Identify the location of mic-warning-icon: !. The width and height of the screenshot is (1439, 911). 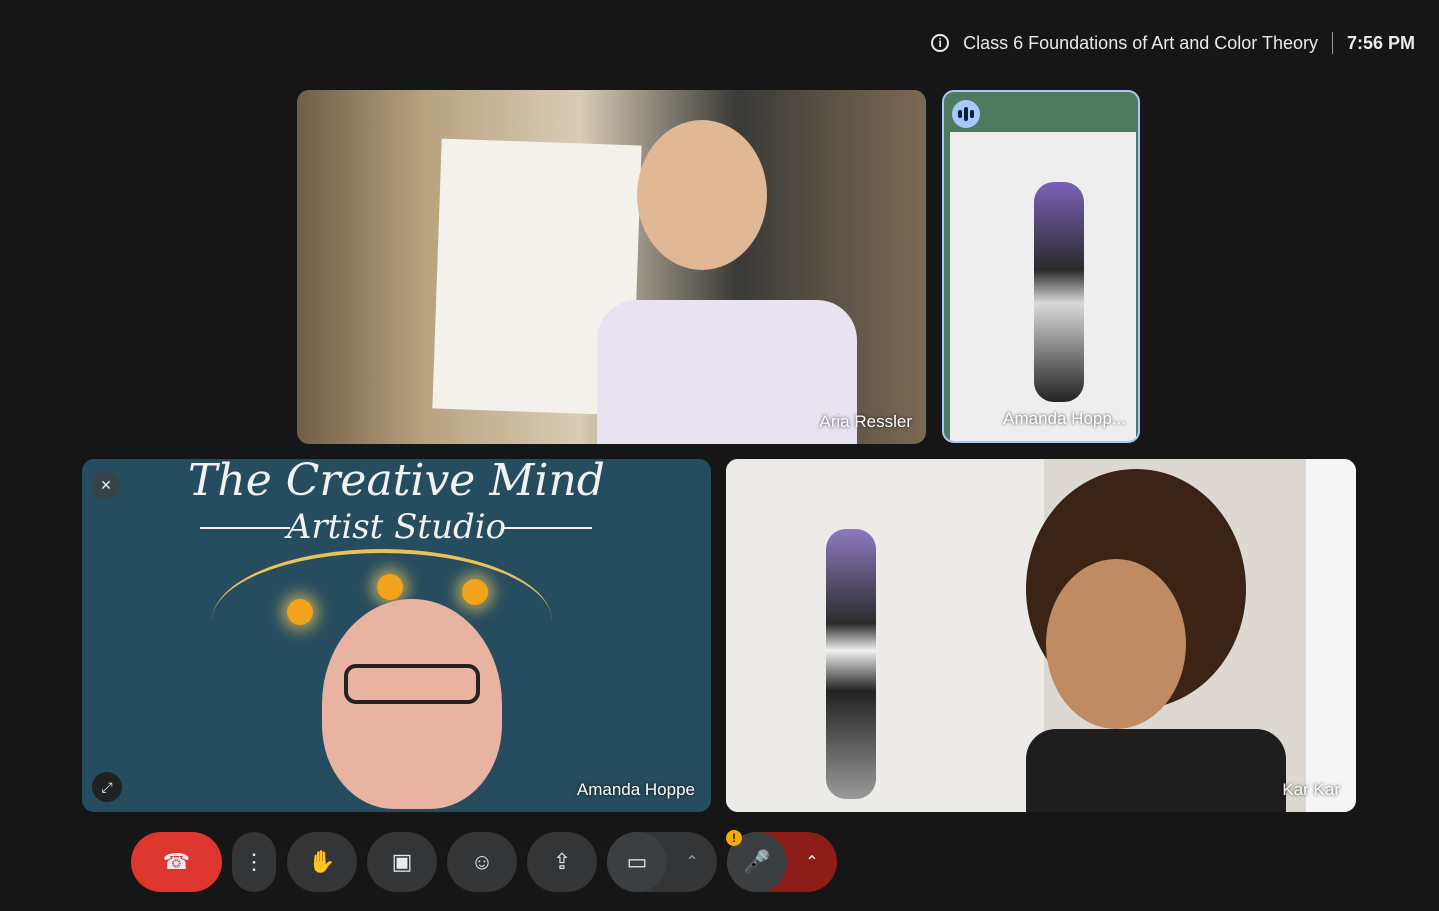
(734, 838).